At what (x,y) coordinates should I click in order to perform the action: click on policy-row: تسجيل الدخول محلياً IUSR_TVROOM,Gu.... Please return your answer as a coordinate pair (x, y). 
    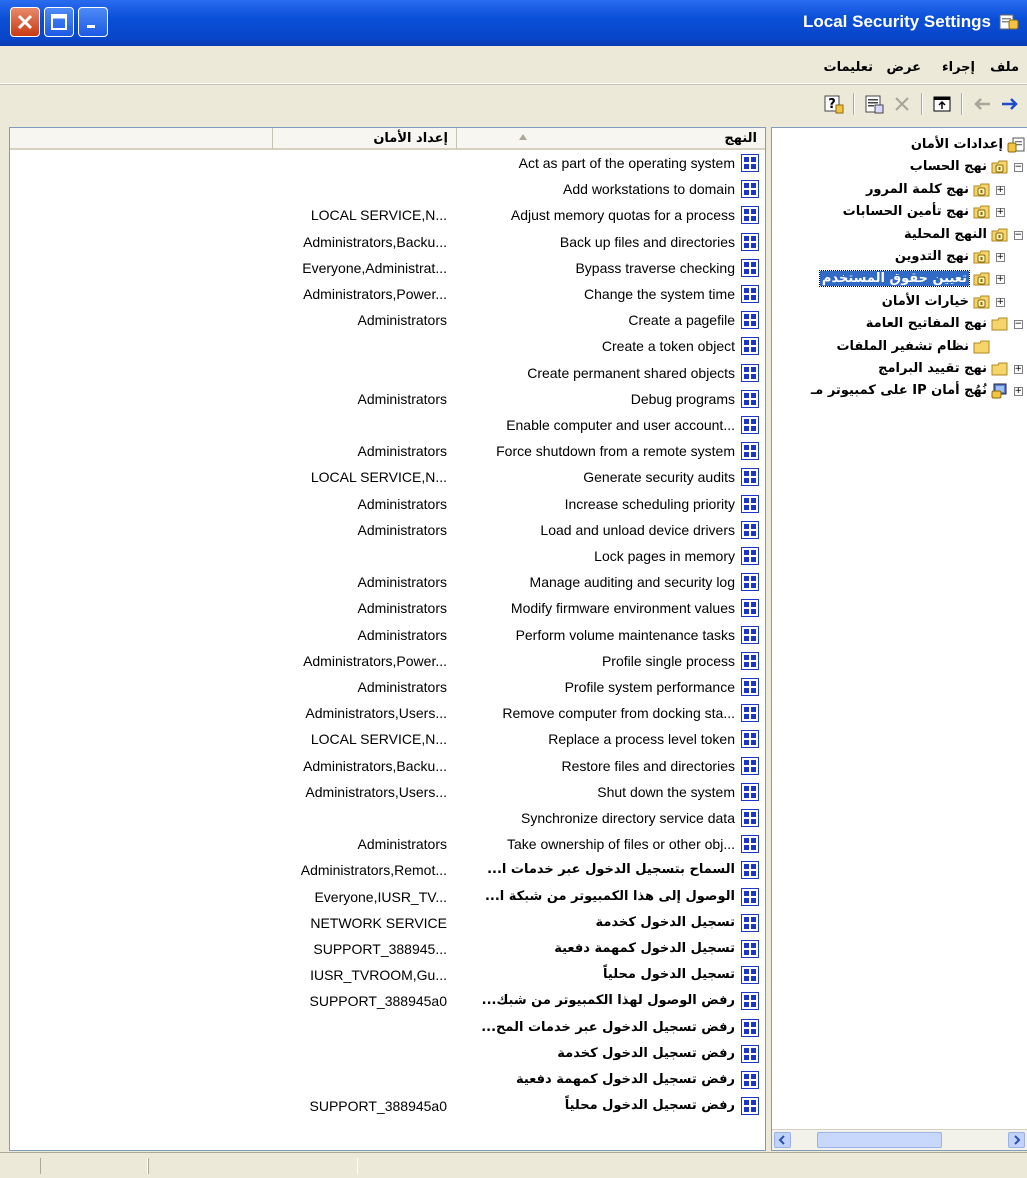
    Looking at the image, I should click on (387, 975).